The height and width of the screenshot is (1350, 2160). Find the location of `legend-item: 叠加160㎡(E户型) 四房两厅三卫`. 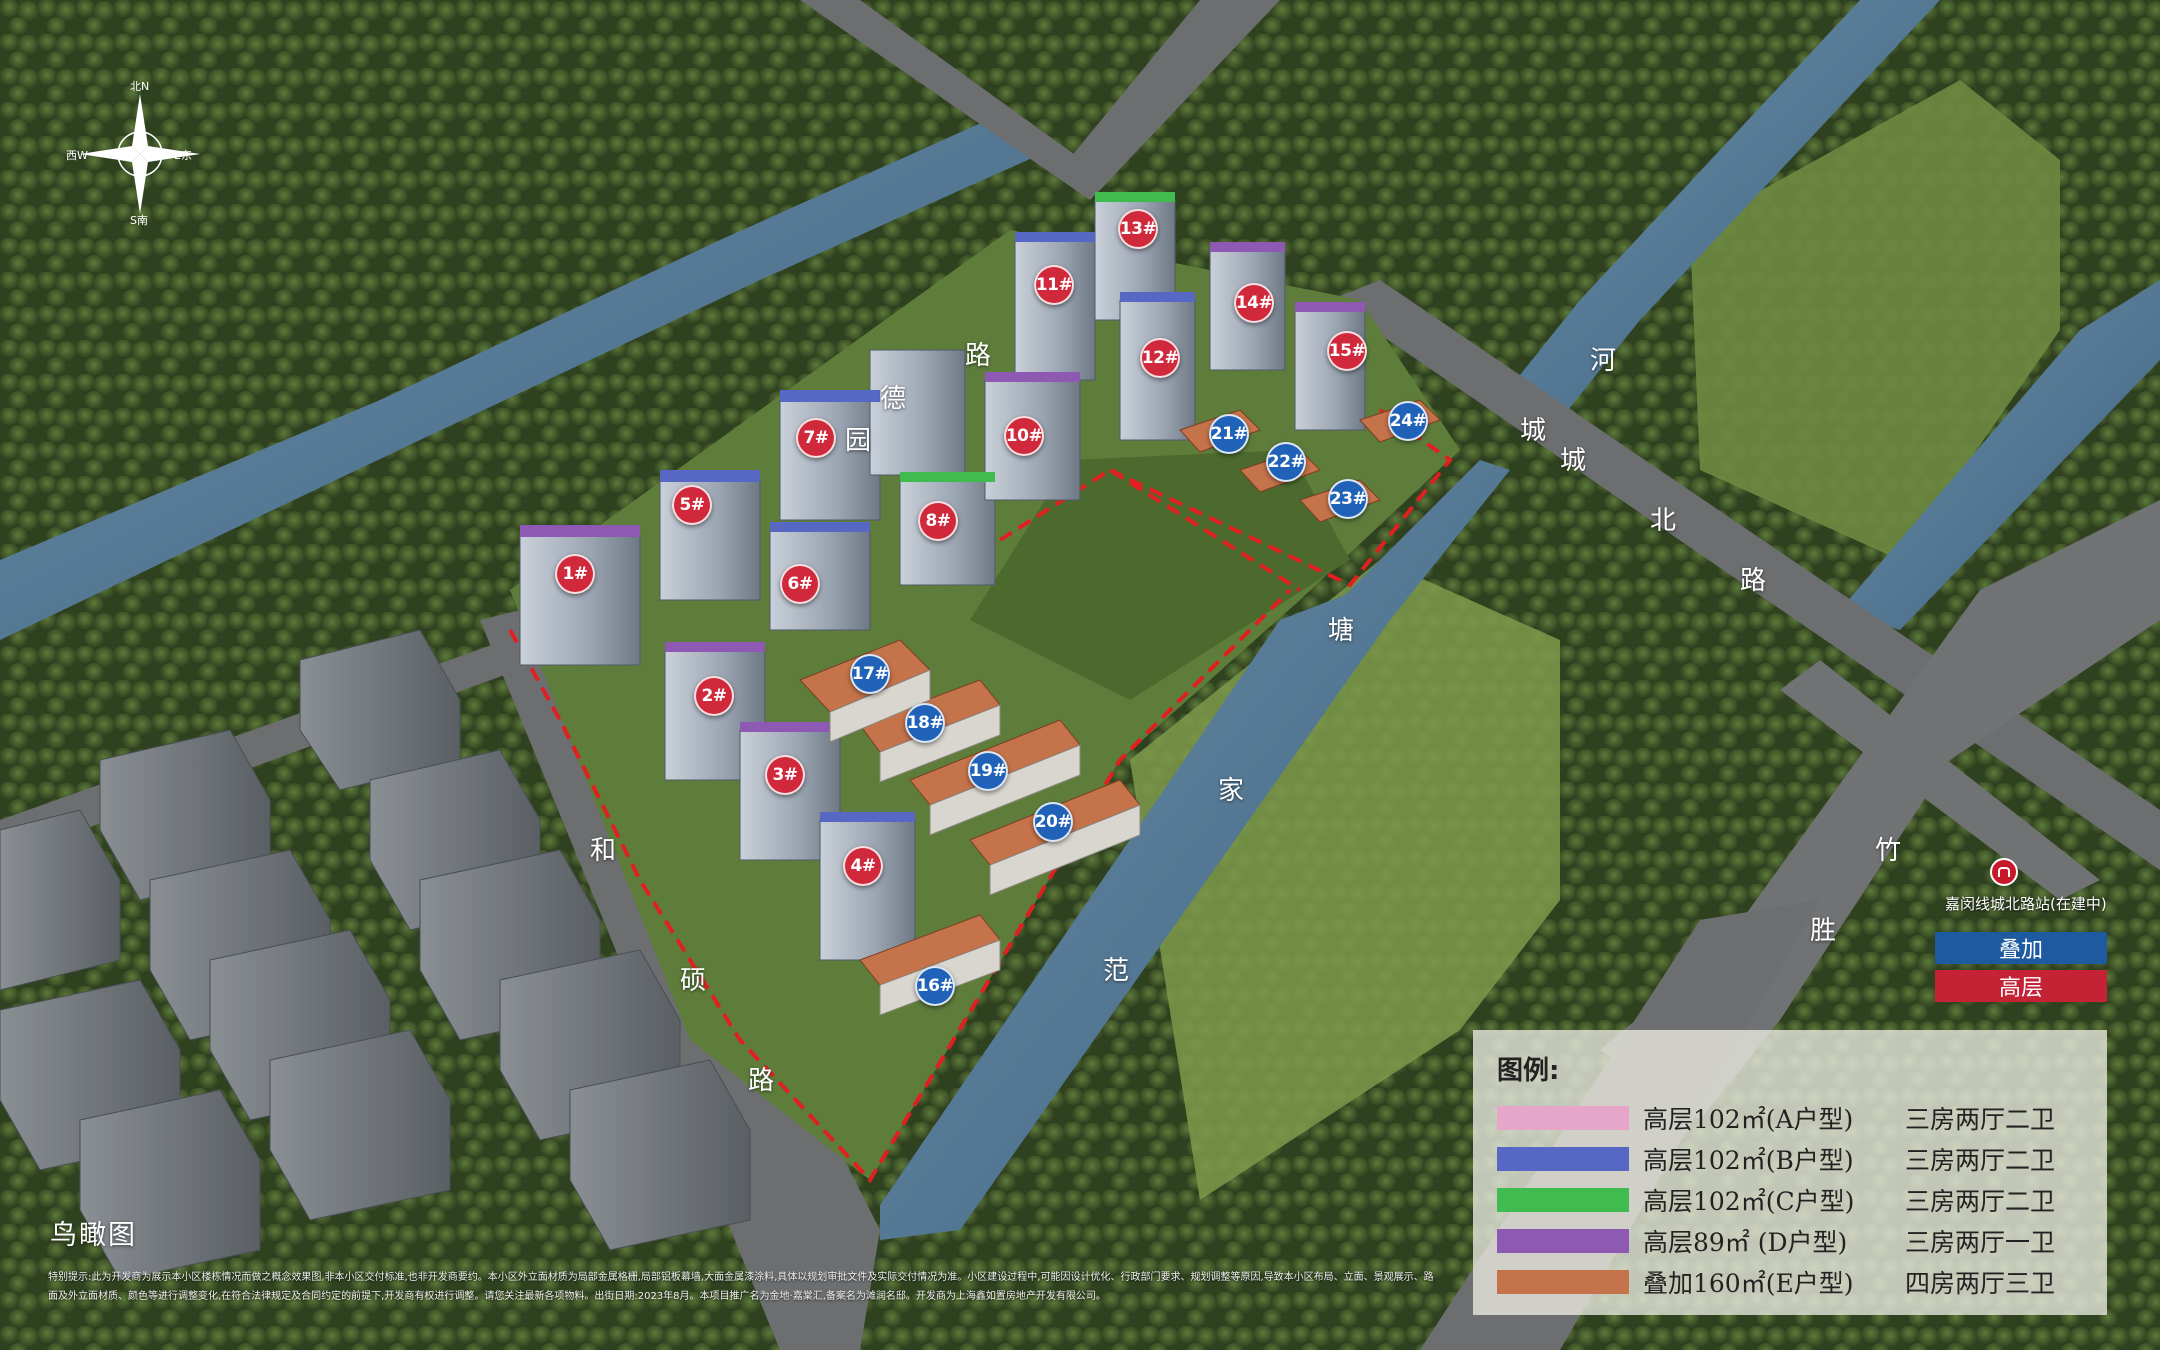

legend-item: 叠加160㎡(E户型) 四房两厅三卫 is located at coordinates (1790, 1281).